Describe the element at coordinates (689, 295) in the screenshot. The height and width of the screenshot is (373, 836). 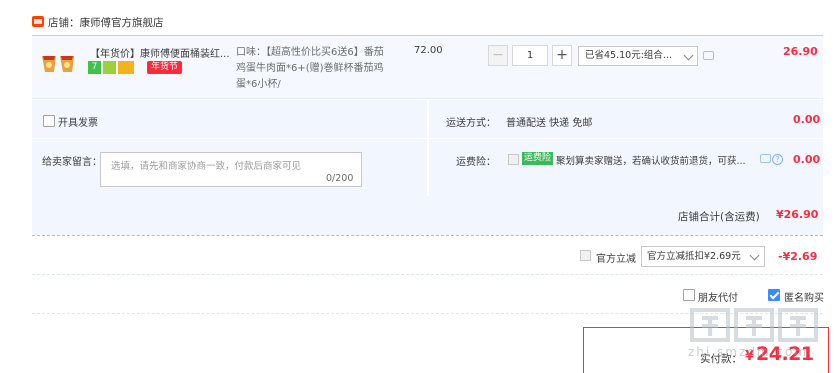
I see `friend-pay-checkbox` at that location.